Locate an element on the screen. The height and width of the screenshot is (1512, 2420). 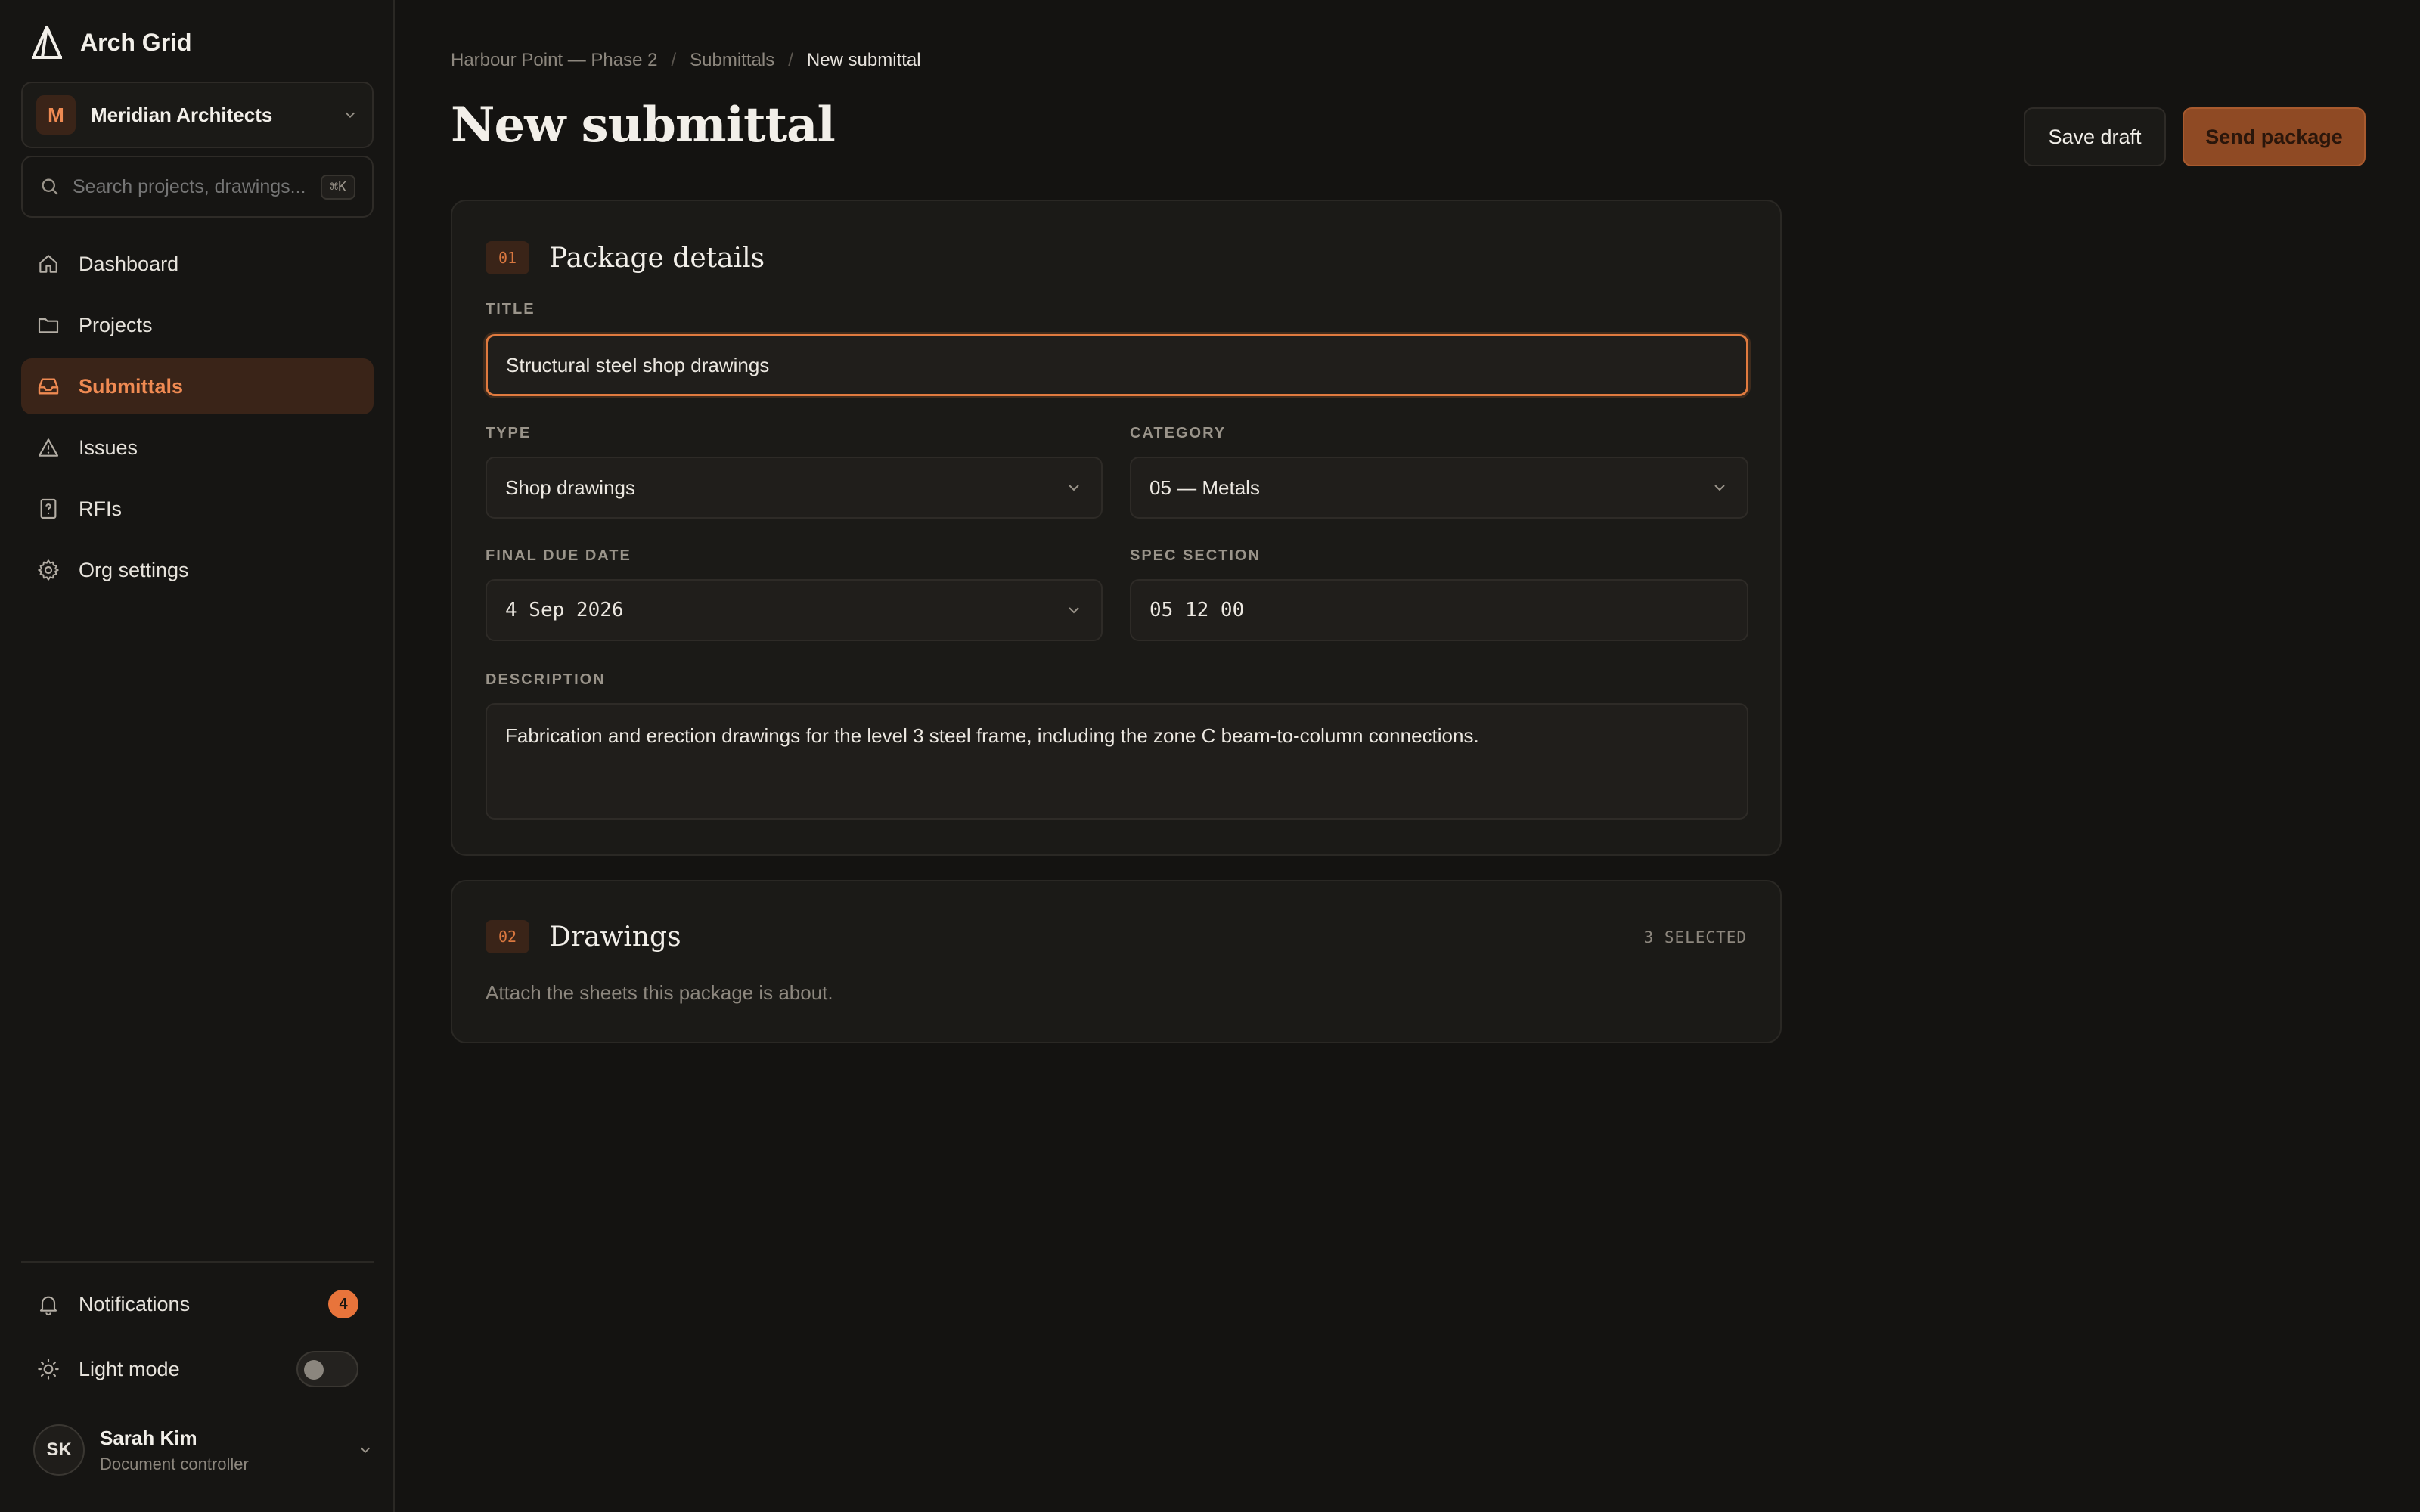
light-mode-row: Light mode is located at coordinates (197, 1369).